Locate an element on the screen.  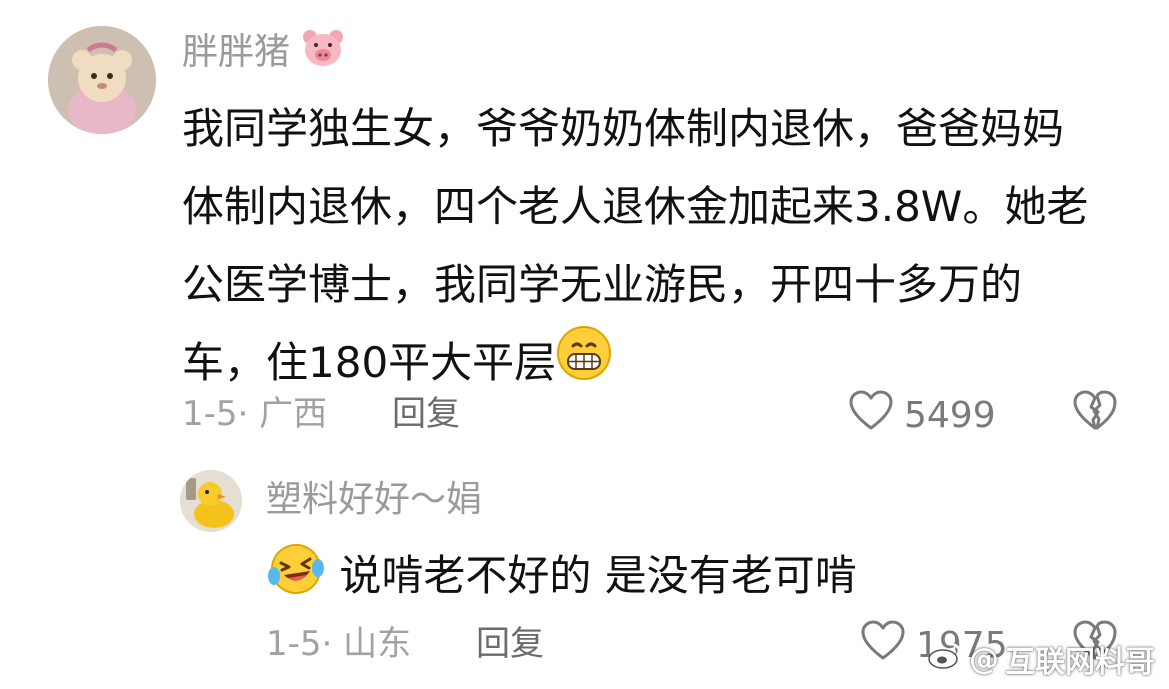
broken-heart-icon is located at coordinates (1095, 413).